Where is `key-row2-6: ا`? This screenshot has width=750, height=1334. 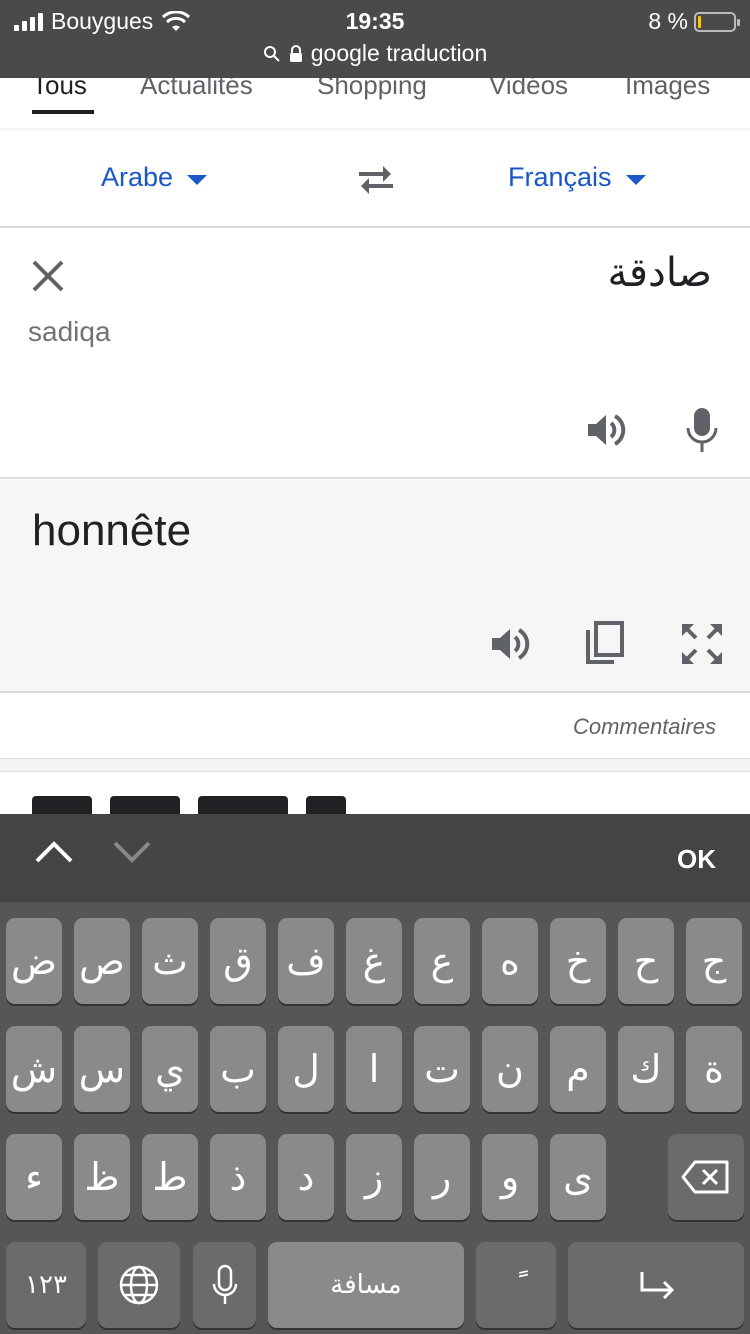 key-row2-6: ا is located at coordinates (374, 1069).